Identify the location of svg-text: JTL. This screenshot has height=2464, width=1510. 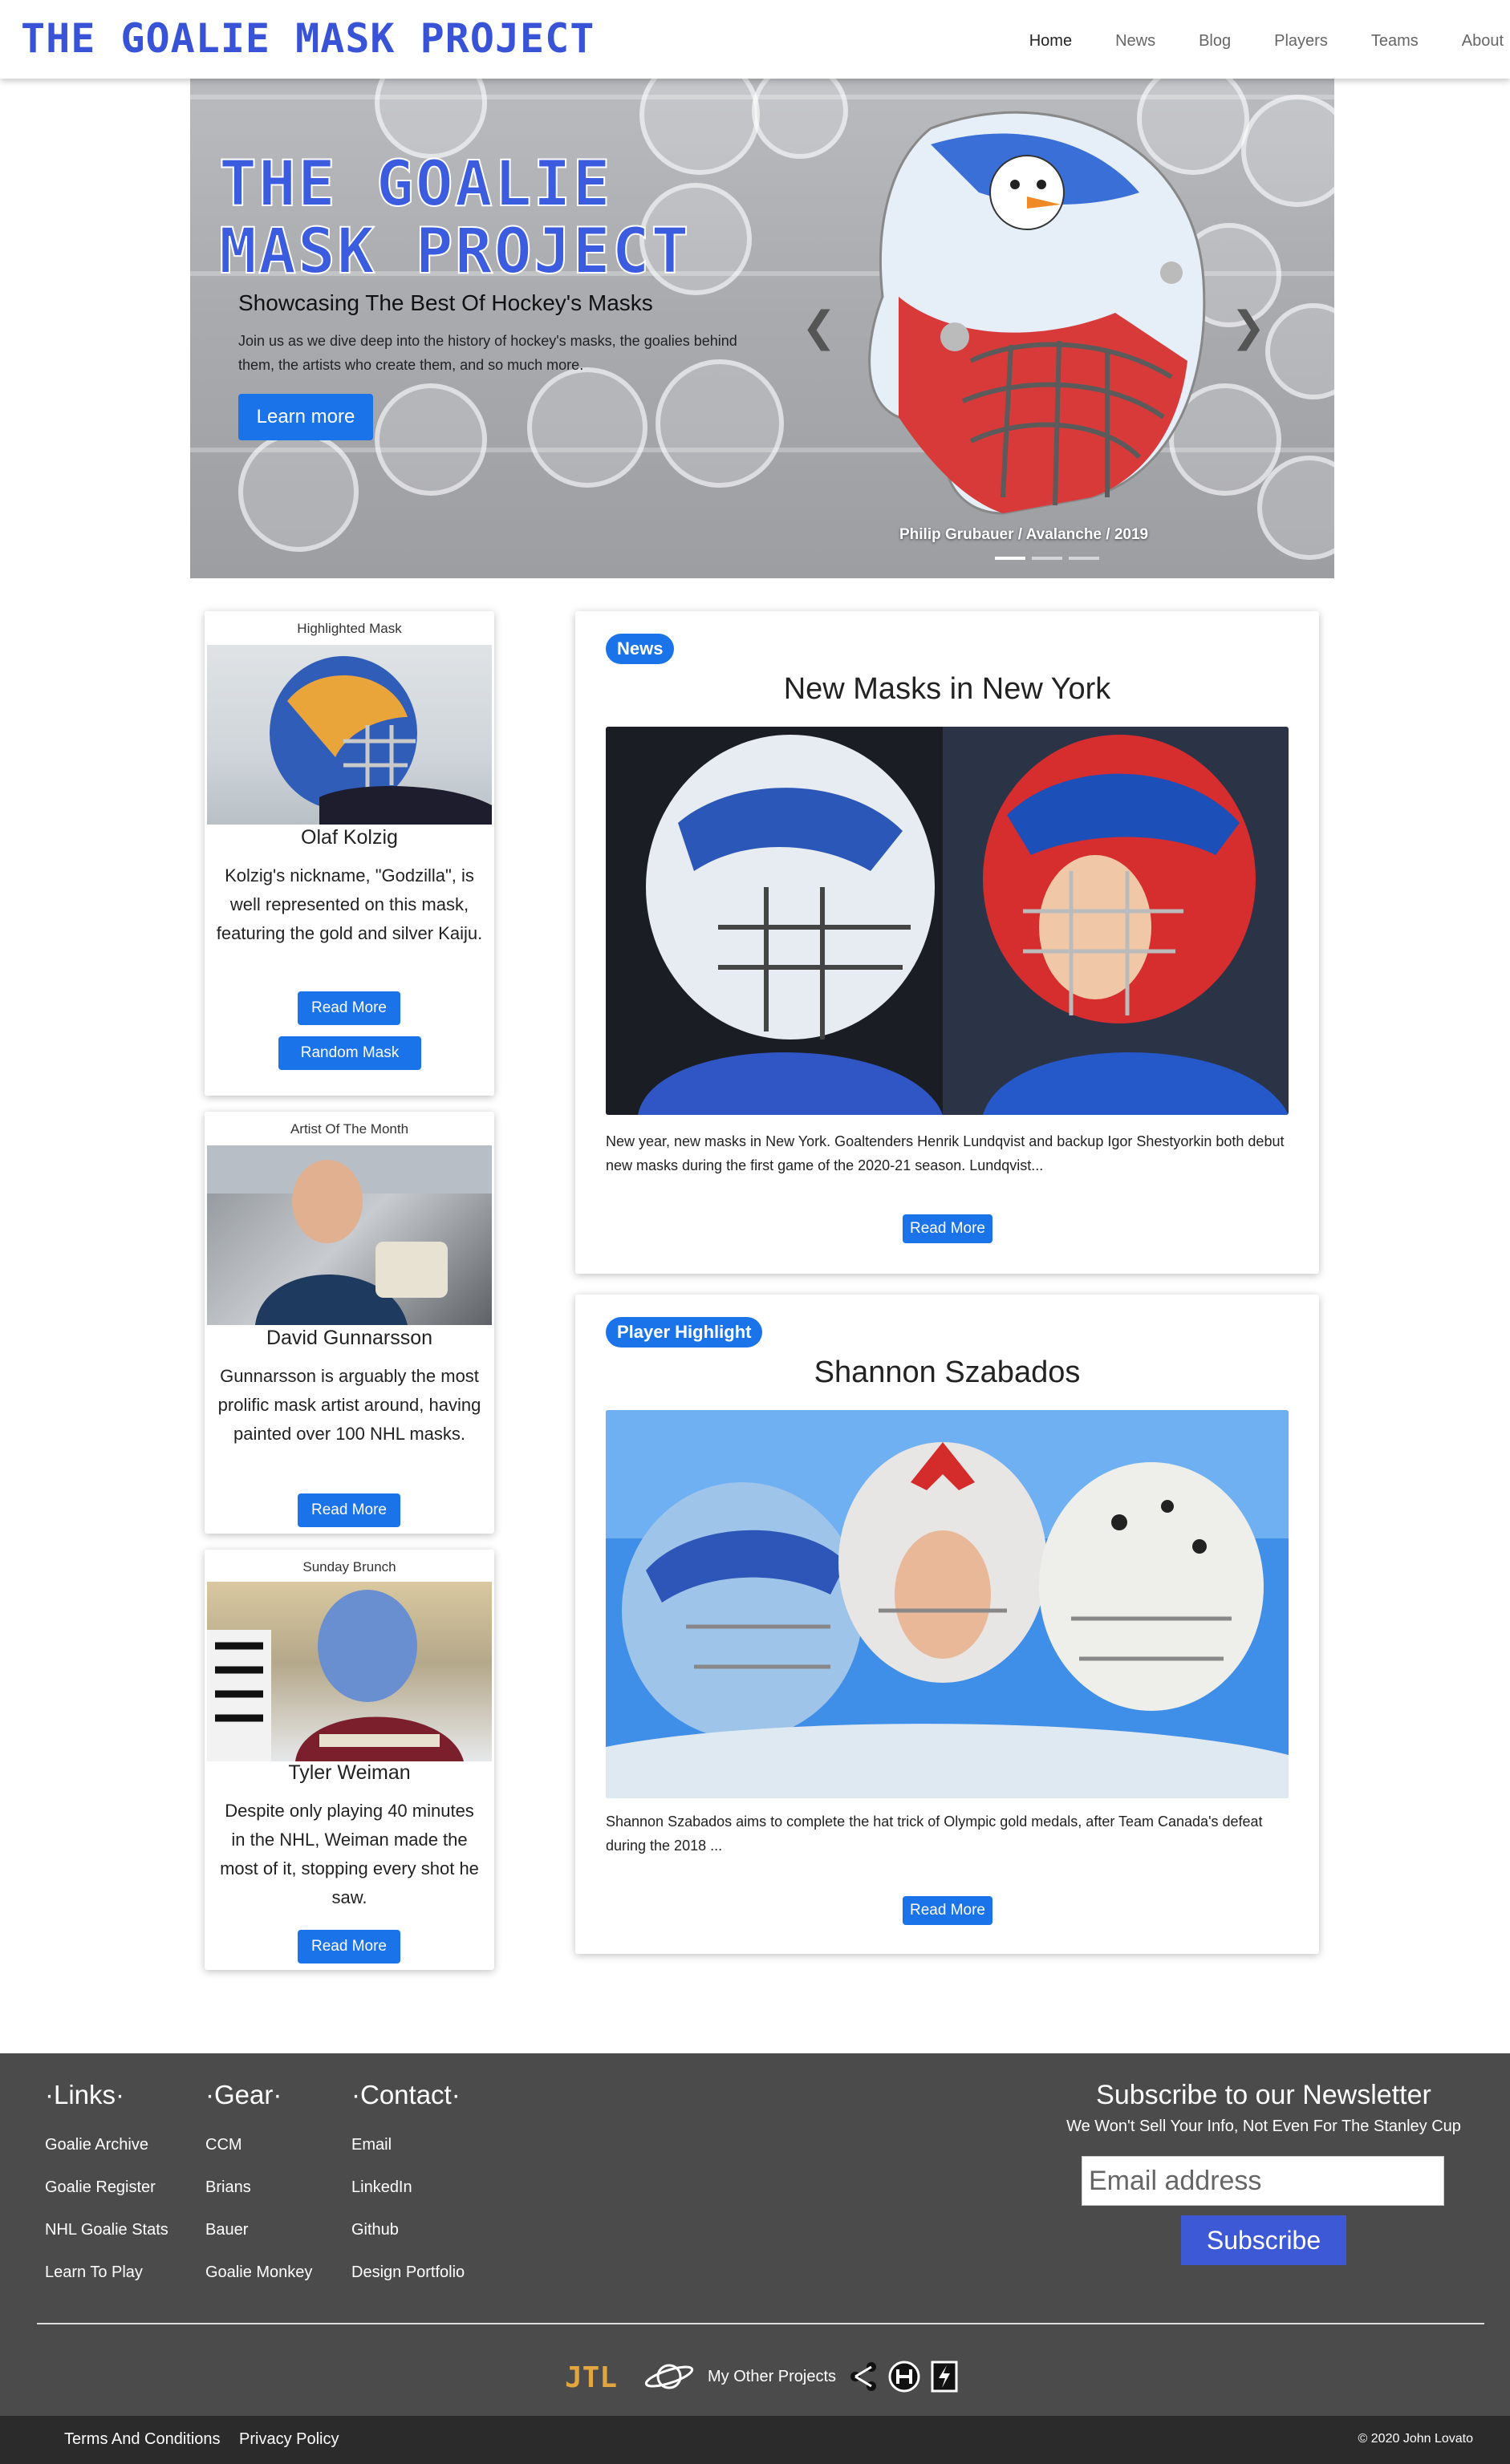
(591, 2377).